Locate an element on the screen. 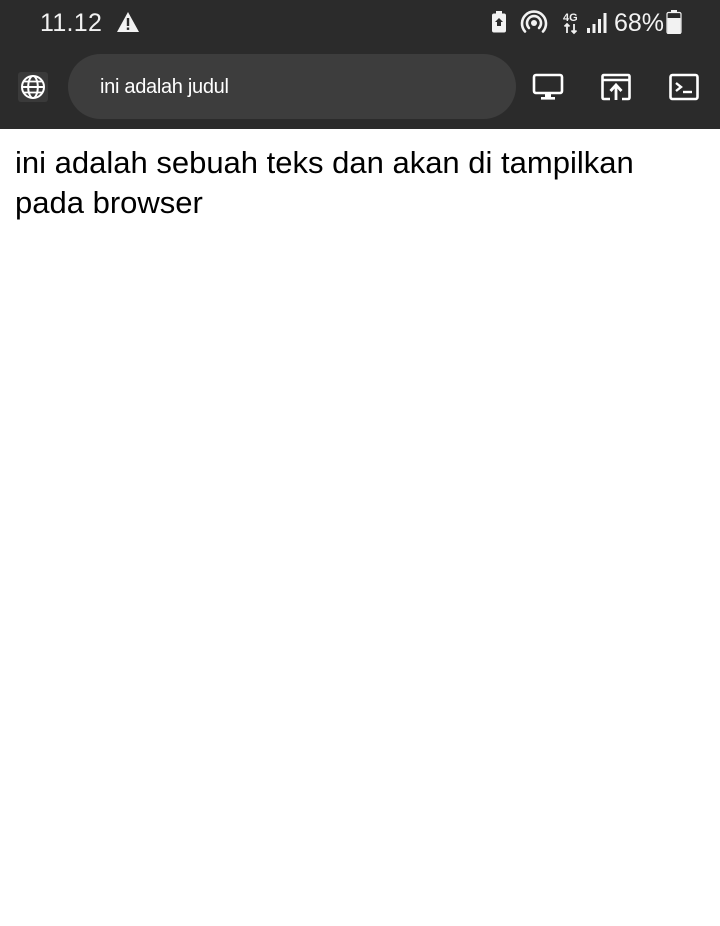 The height and width of the screenshot is (926, 720). status-bar: 11.12 4G 68% is located at coordinates (360, 23).